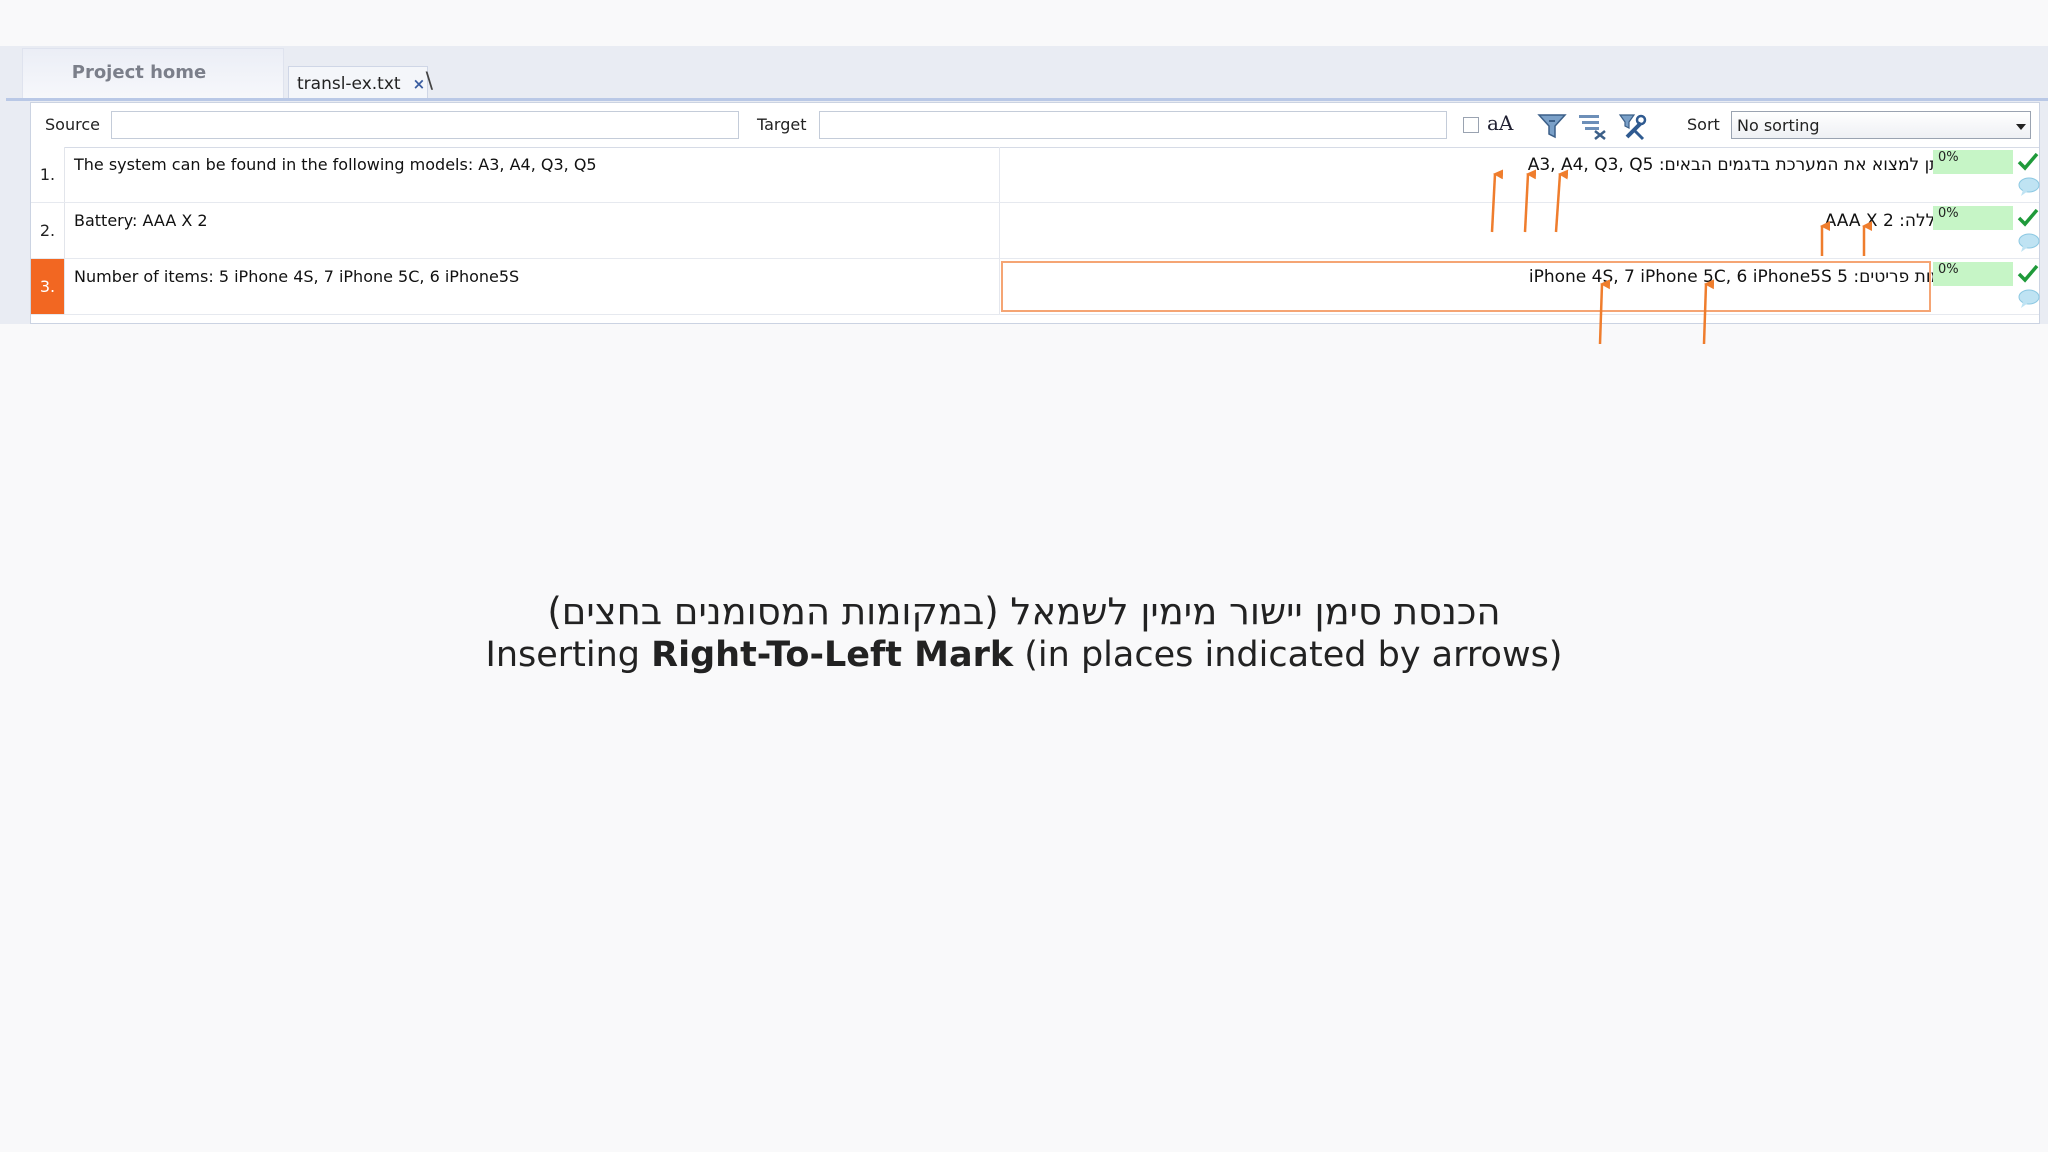 Image resolution: width=2048 pixels, height=1152 pixels. I want to click on sort-dropdown: No sorting, so click(1881, 125).